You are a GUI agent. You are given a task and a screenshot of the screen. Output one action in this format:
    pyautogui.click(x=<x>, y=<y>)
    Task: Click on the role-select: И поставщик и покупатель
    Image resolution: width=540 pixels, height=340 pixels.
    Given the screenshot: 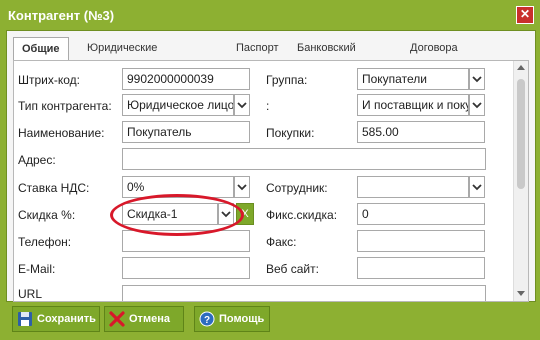 What is the action you would take?
    pyautogui.click(x=413, y=105)
    